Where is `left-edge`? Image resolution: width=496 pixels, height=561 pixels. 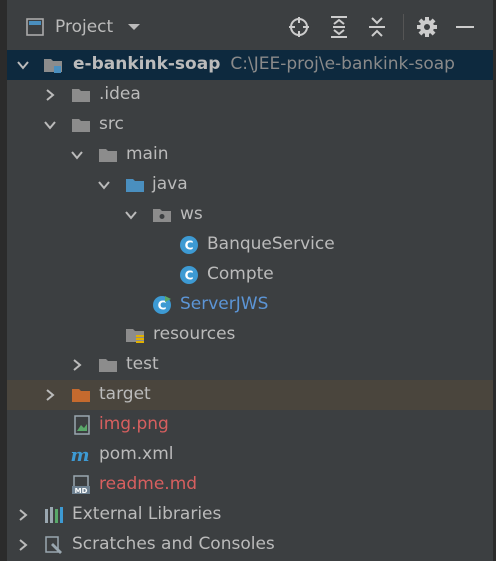
left-edge is located at coordinates (3, 280).